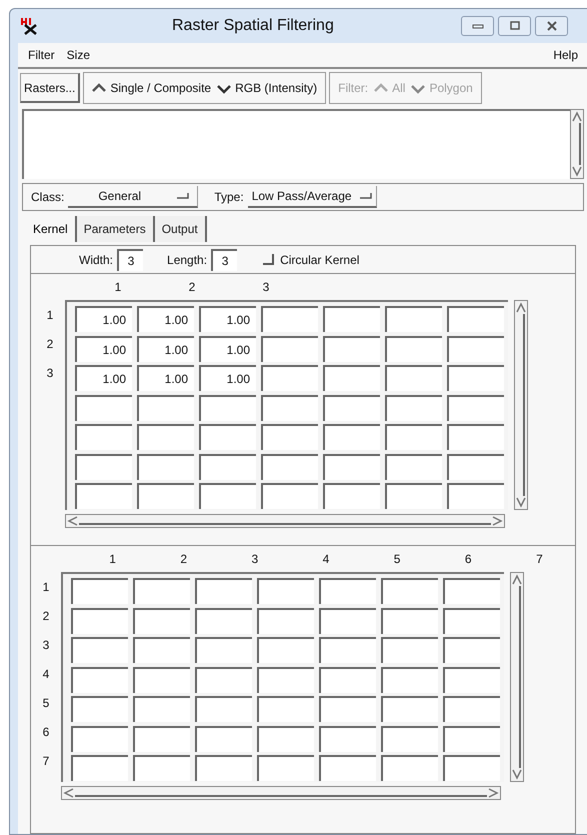  I want to click on width-field: 3, so click(130, 259).